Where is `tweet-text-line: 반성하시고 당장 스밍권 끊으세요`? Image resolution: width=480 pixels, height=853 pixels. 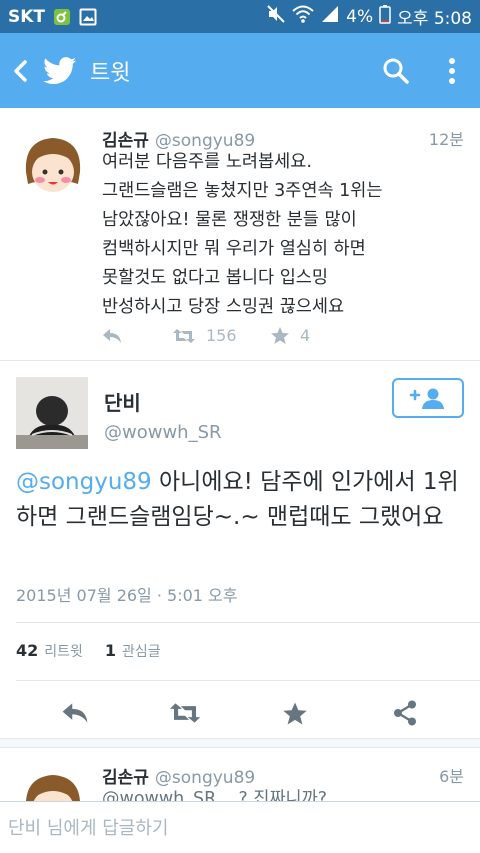
tweet-text-line: 반성하시고 당장 스밍권 끊으세요 is located at coordinates (223, 307).